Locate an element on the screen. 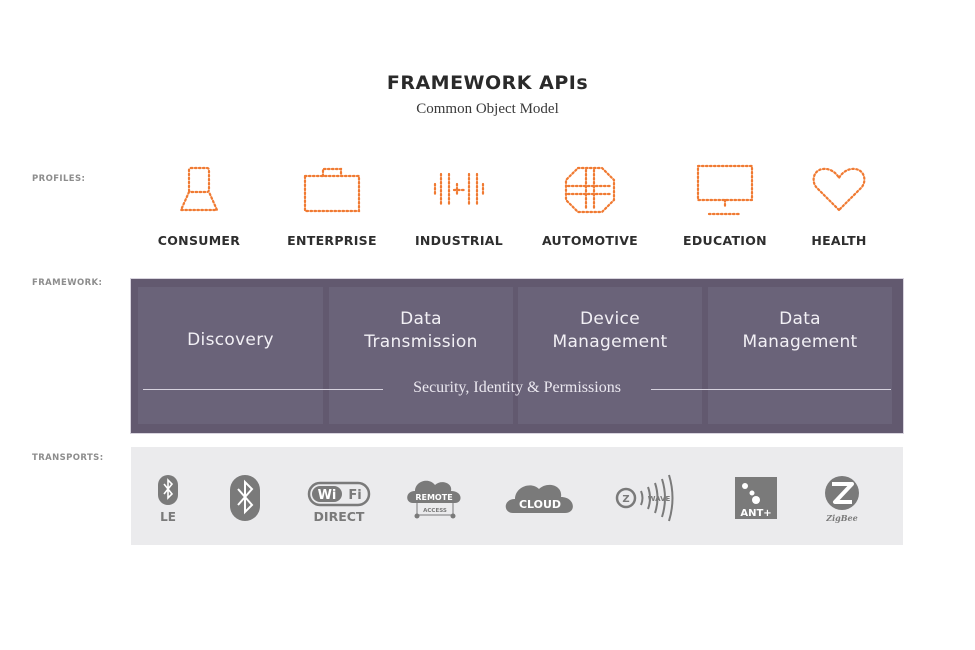 Image resolution: width=975 pixels, height=650 pixels. profiles-row-label: PROFILES: is located at coordinates (59, 179).